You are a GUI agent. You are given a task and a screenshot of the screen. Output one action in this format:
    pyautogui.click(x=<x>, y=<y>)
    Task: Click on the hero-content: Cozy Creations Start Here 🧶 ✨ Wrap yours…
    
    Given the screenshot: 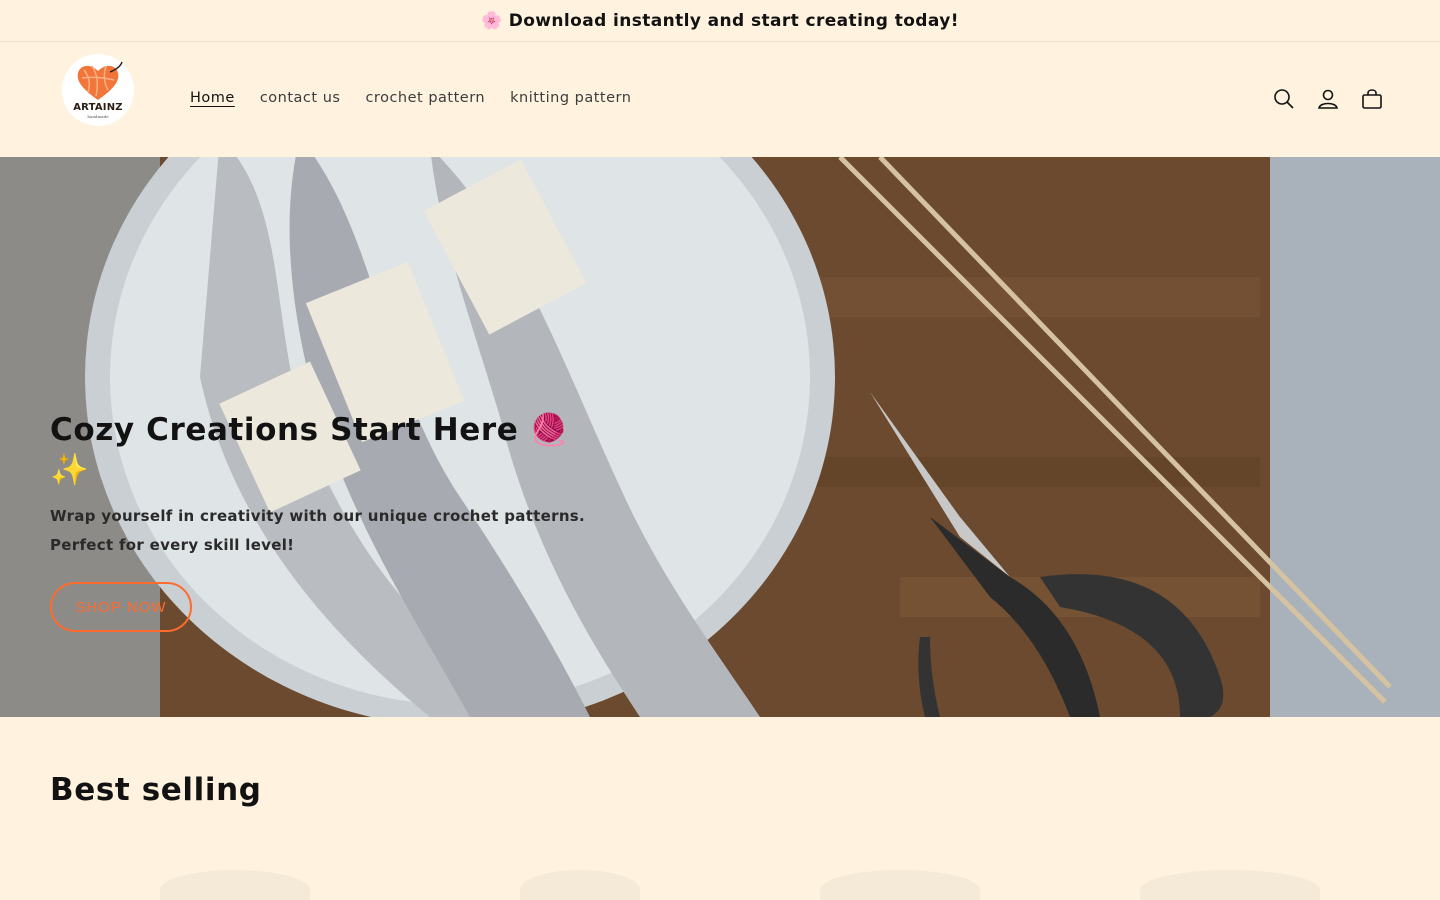 What is the action you would take?
    pyautogui.click(x=330, y=521)
    